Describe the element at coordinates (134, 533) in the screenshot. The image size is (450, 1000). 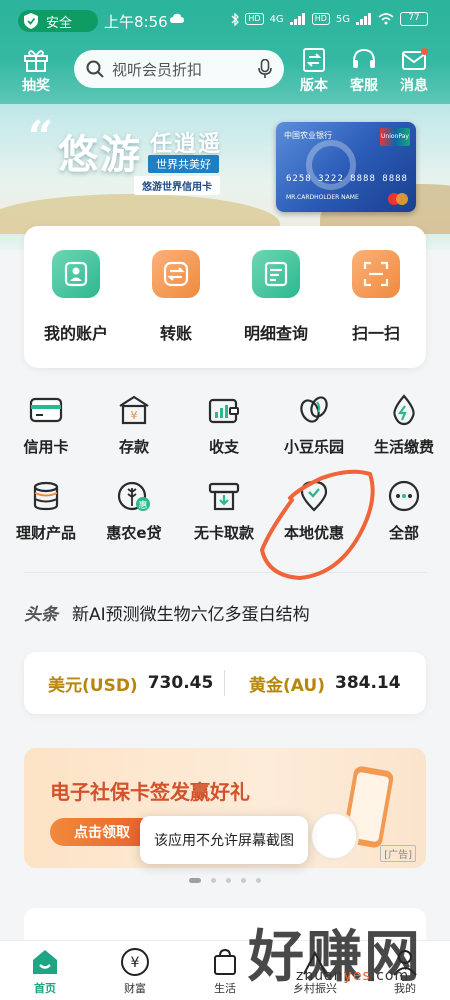
I see `grid-label: 惠农e贷` at that location.